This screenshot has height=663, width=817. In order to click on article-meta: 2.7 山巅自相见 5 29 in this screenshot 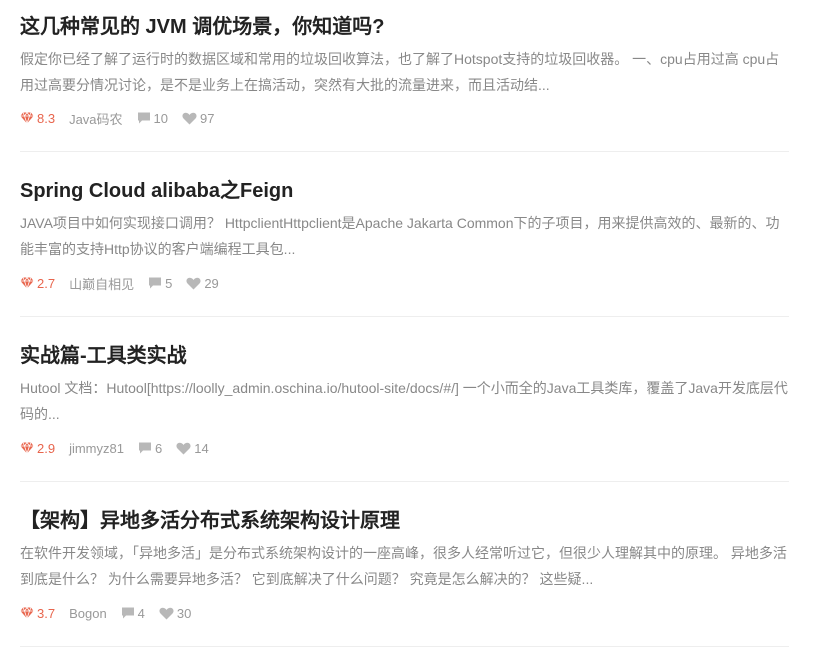, I will do `click(126, 283)`.